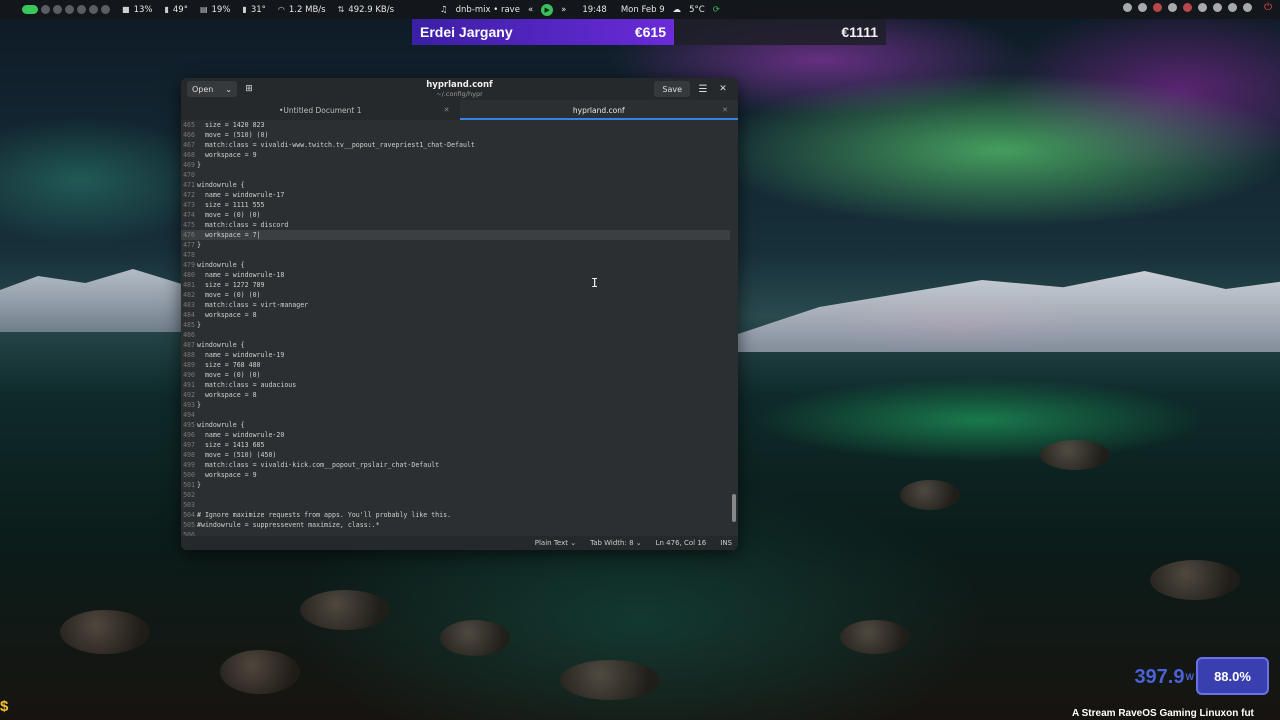 The height and width of the screenshot is (720, 1280). I want to click on line-text: move = (510) (450), so click(236, 455).